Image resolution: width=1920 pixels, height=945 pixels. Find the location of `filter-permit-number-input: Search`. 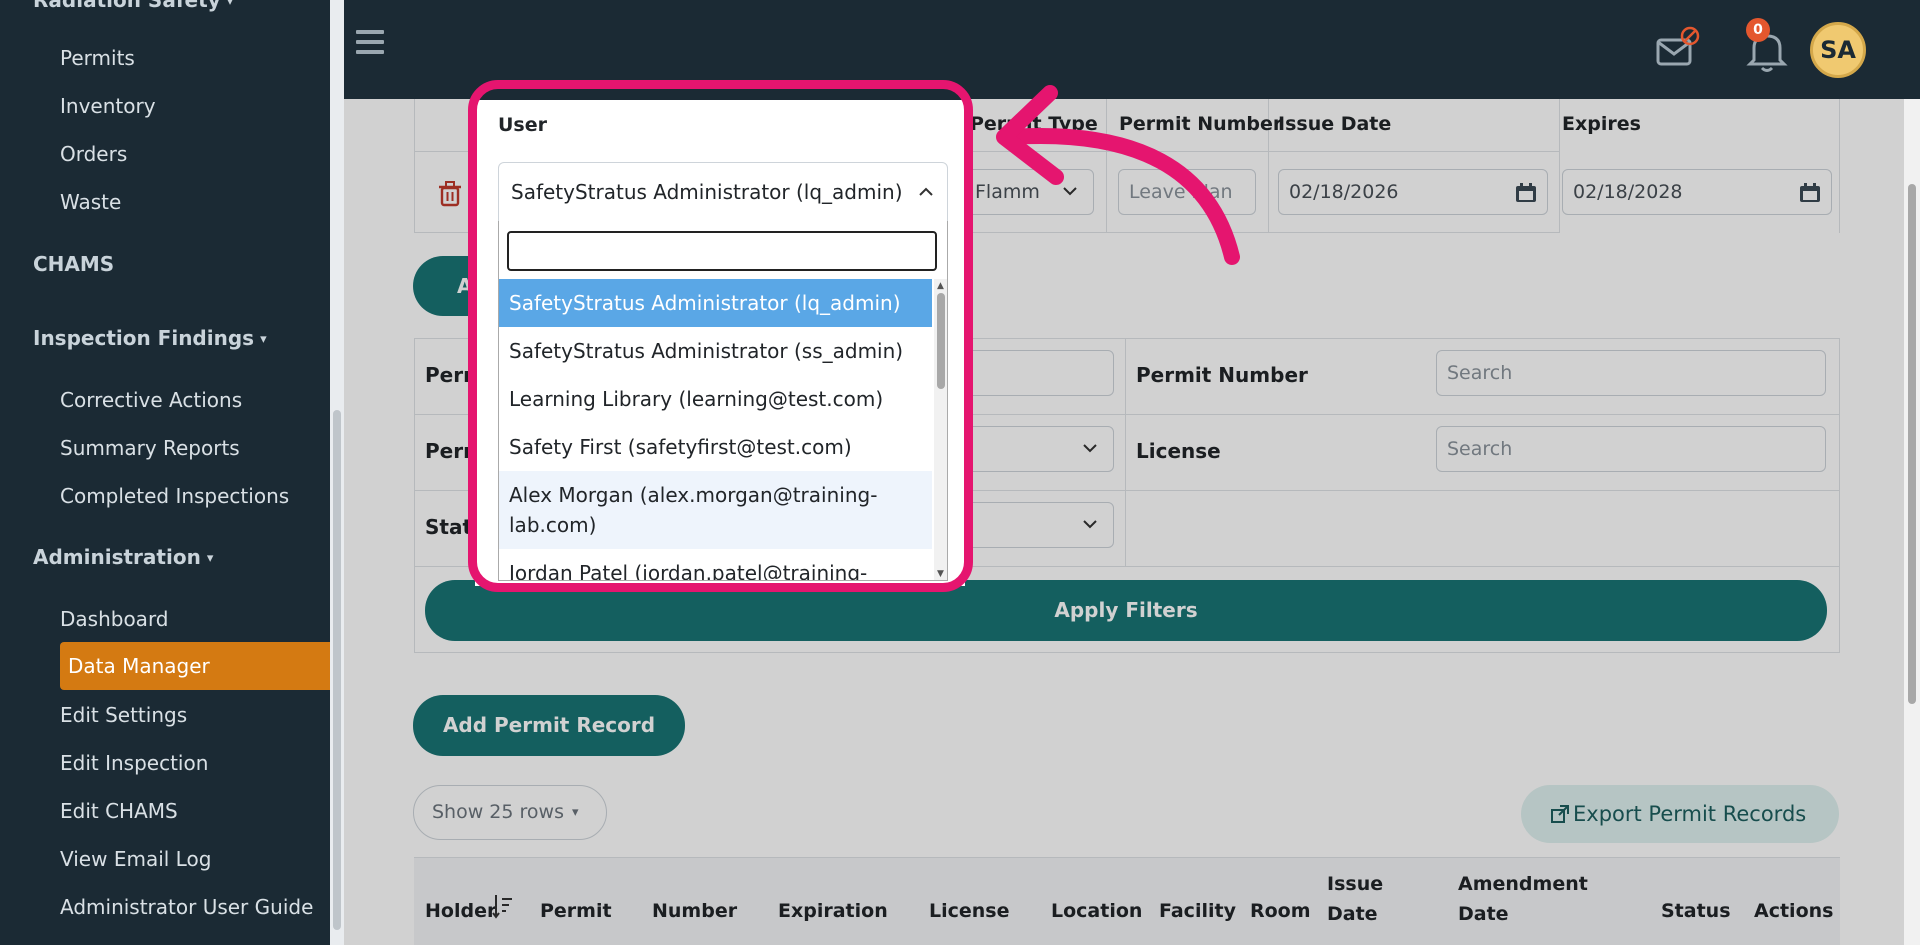

filter-permit-number-input: Search is located at coordinates (1631, 373).